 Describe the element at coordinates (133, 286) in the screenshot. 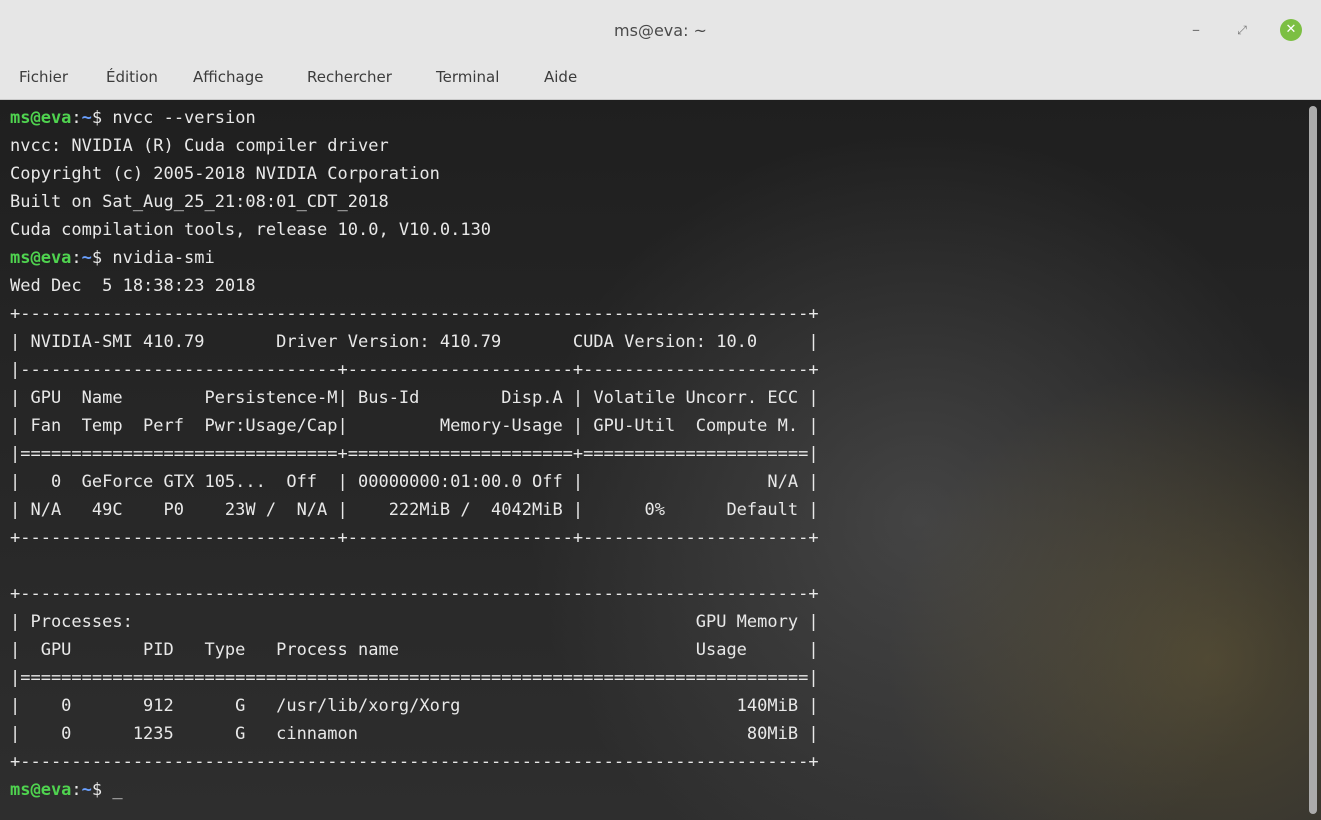

I see `output-line: Wed Dec 5 18:38:23 2018` at that location.